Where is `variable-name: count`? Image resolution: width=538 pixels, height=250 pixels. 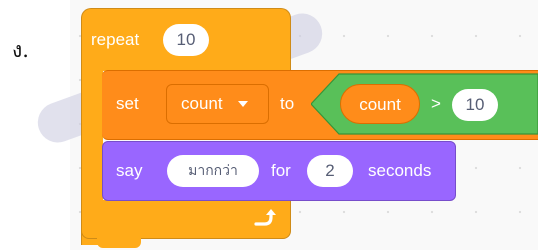 variable-name: count is located at coordinates (202, 103).